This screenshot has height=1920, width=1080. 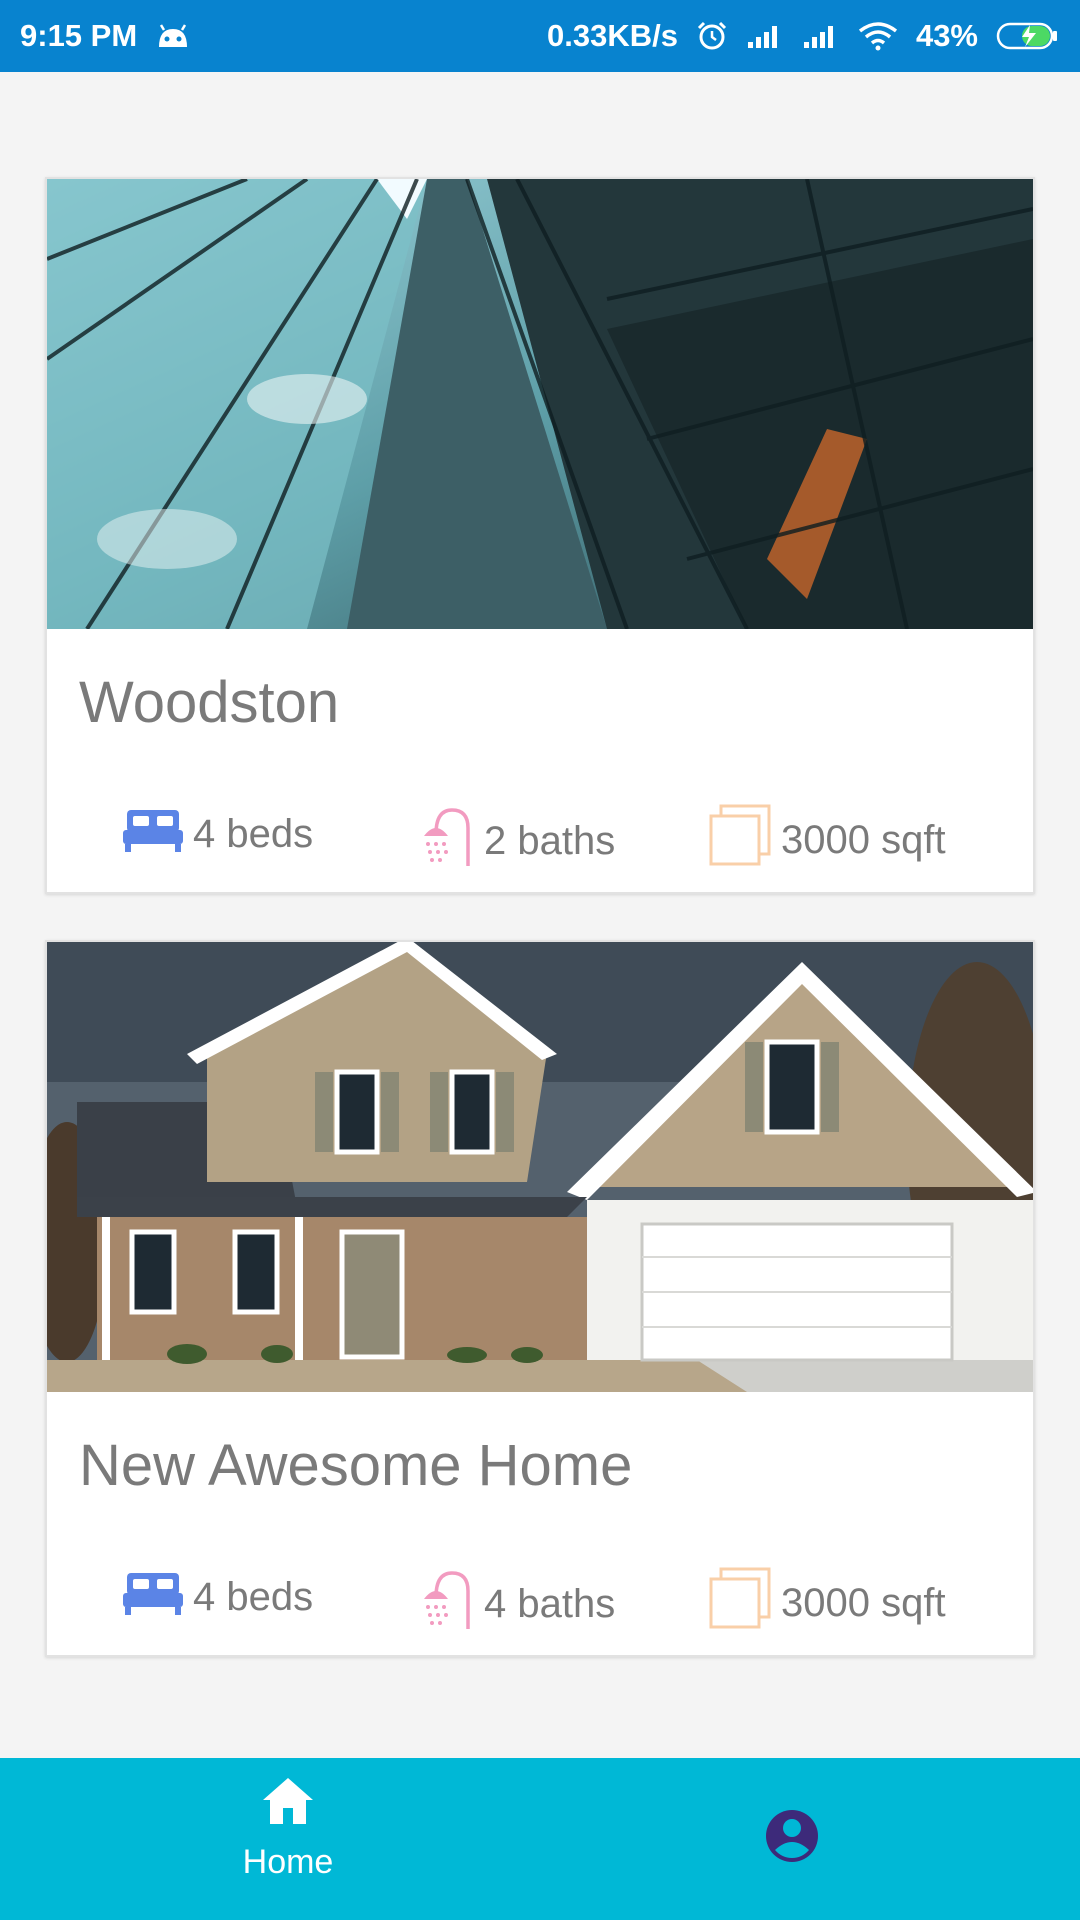 What do you see at coordinates (1028, 36) in the screenshot?
I see `battery-charging-icon` at bounding box center [1028, 36].